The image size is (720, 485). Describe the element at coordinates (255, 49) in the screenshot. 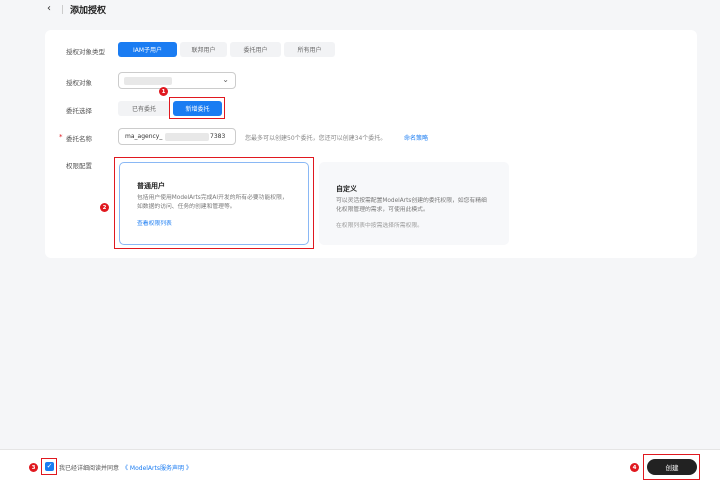

I see `tab-delegated-user: 委托用户` at that location.